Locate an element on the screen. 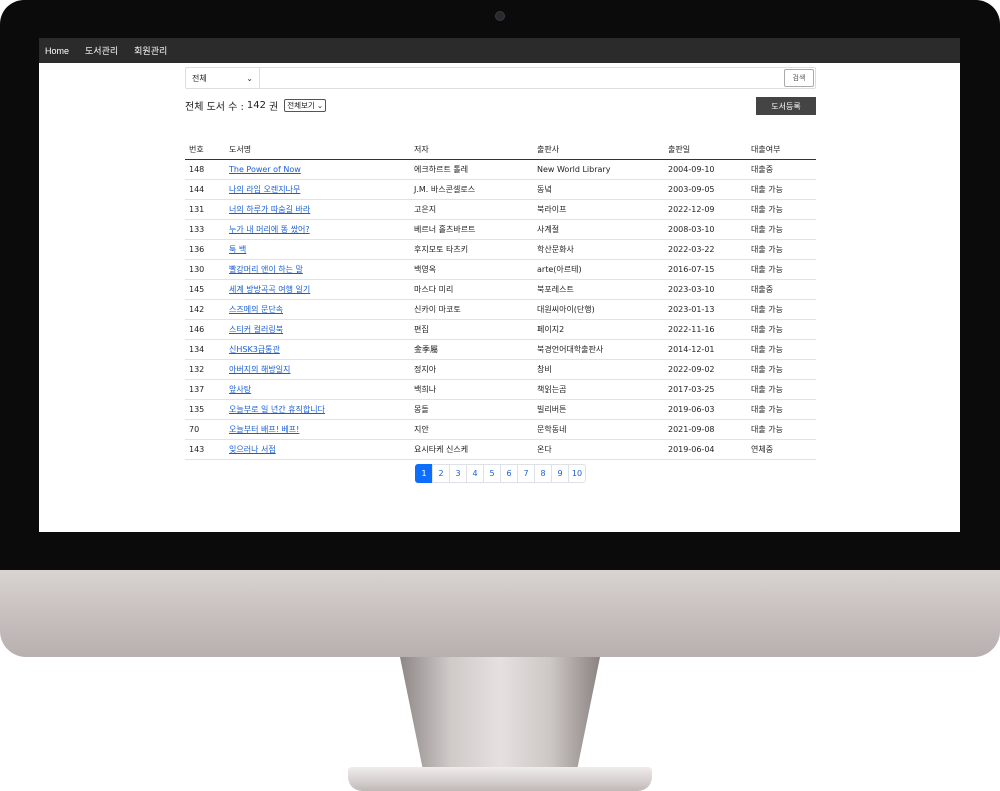 The height and width of the screenshot is (791, 1000). header-publish-date: 출판일 is located at coordinates (705, 150).